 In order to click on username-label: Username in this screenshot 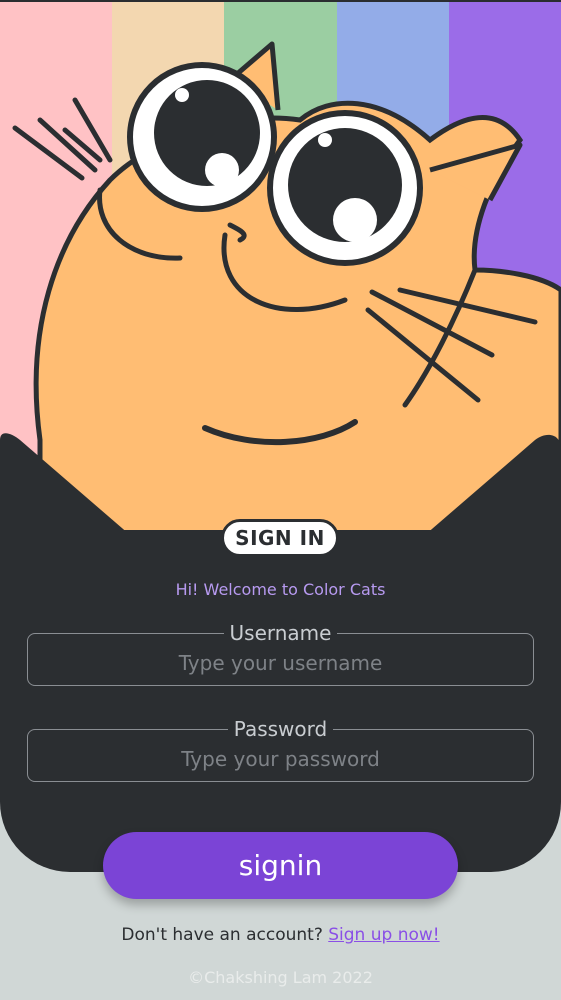, I will do `click(280, 633)`.